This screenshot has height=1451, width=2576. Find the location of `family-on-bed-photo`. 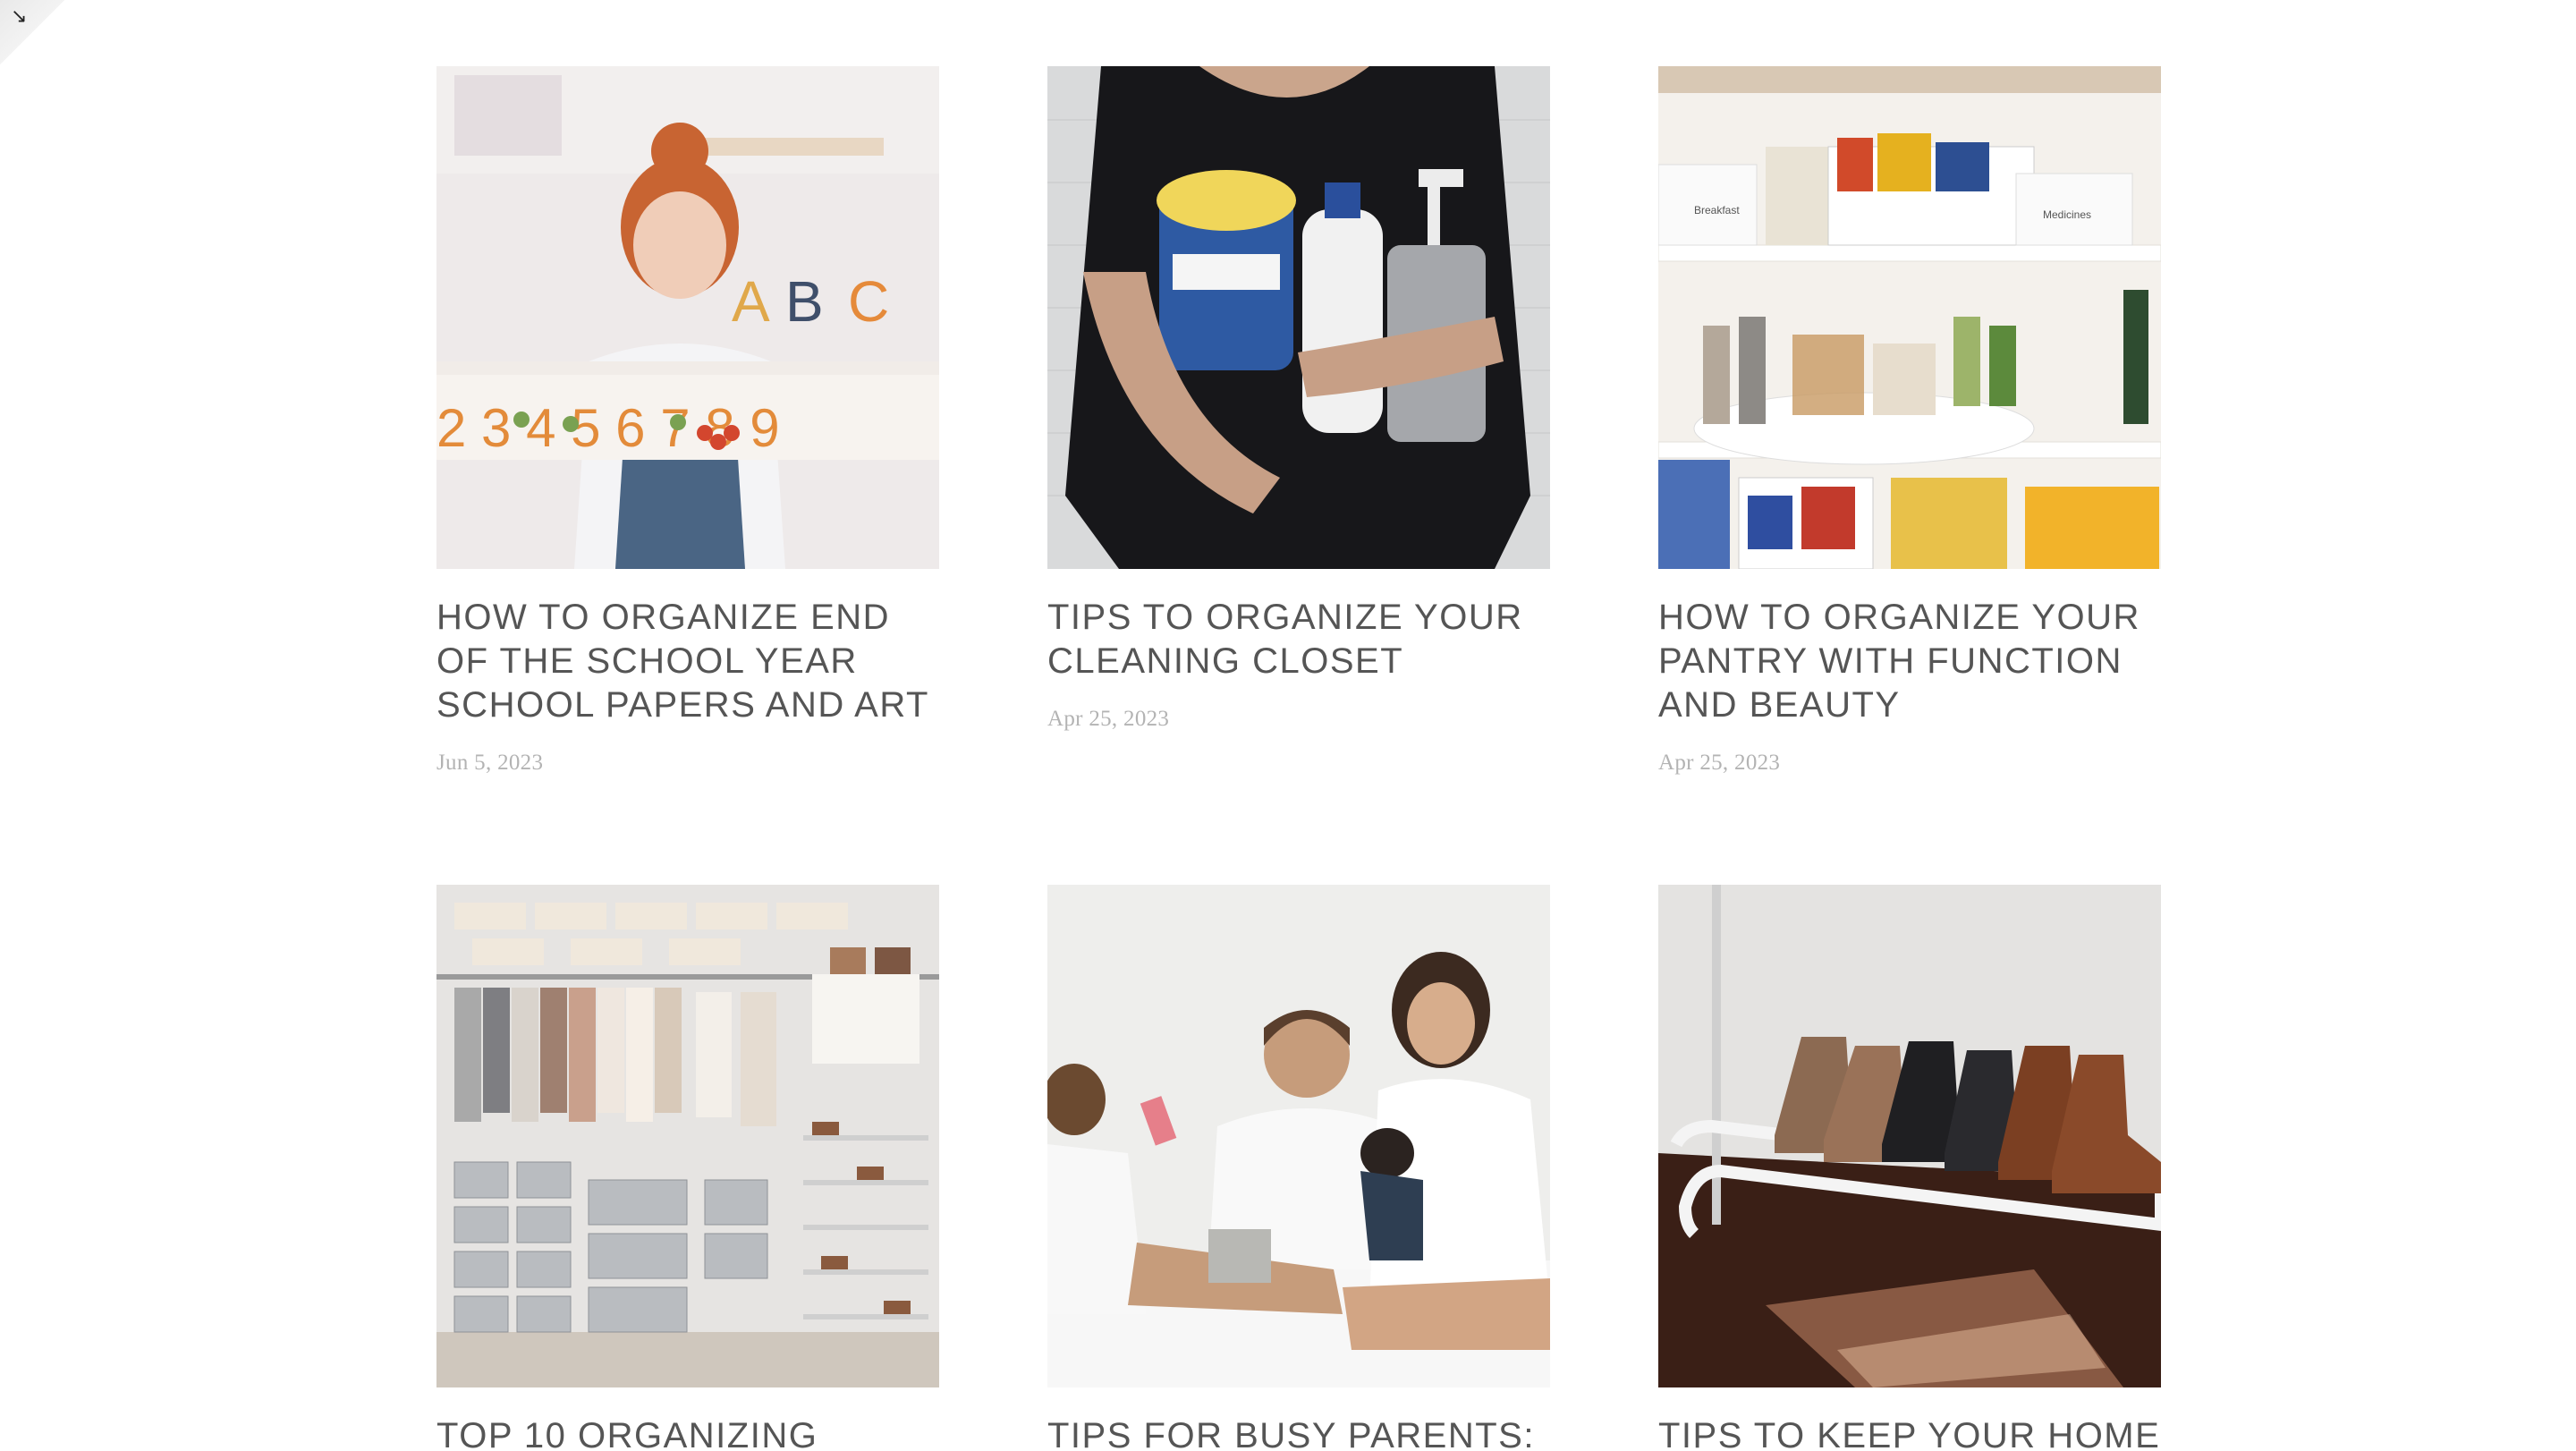

family-on-bed-photo is located at coordinates (1298, 1136).